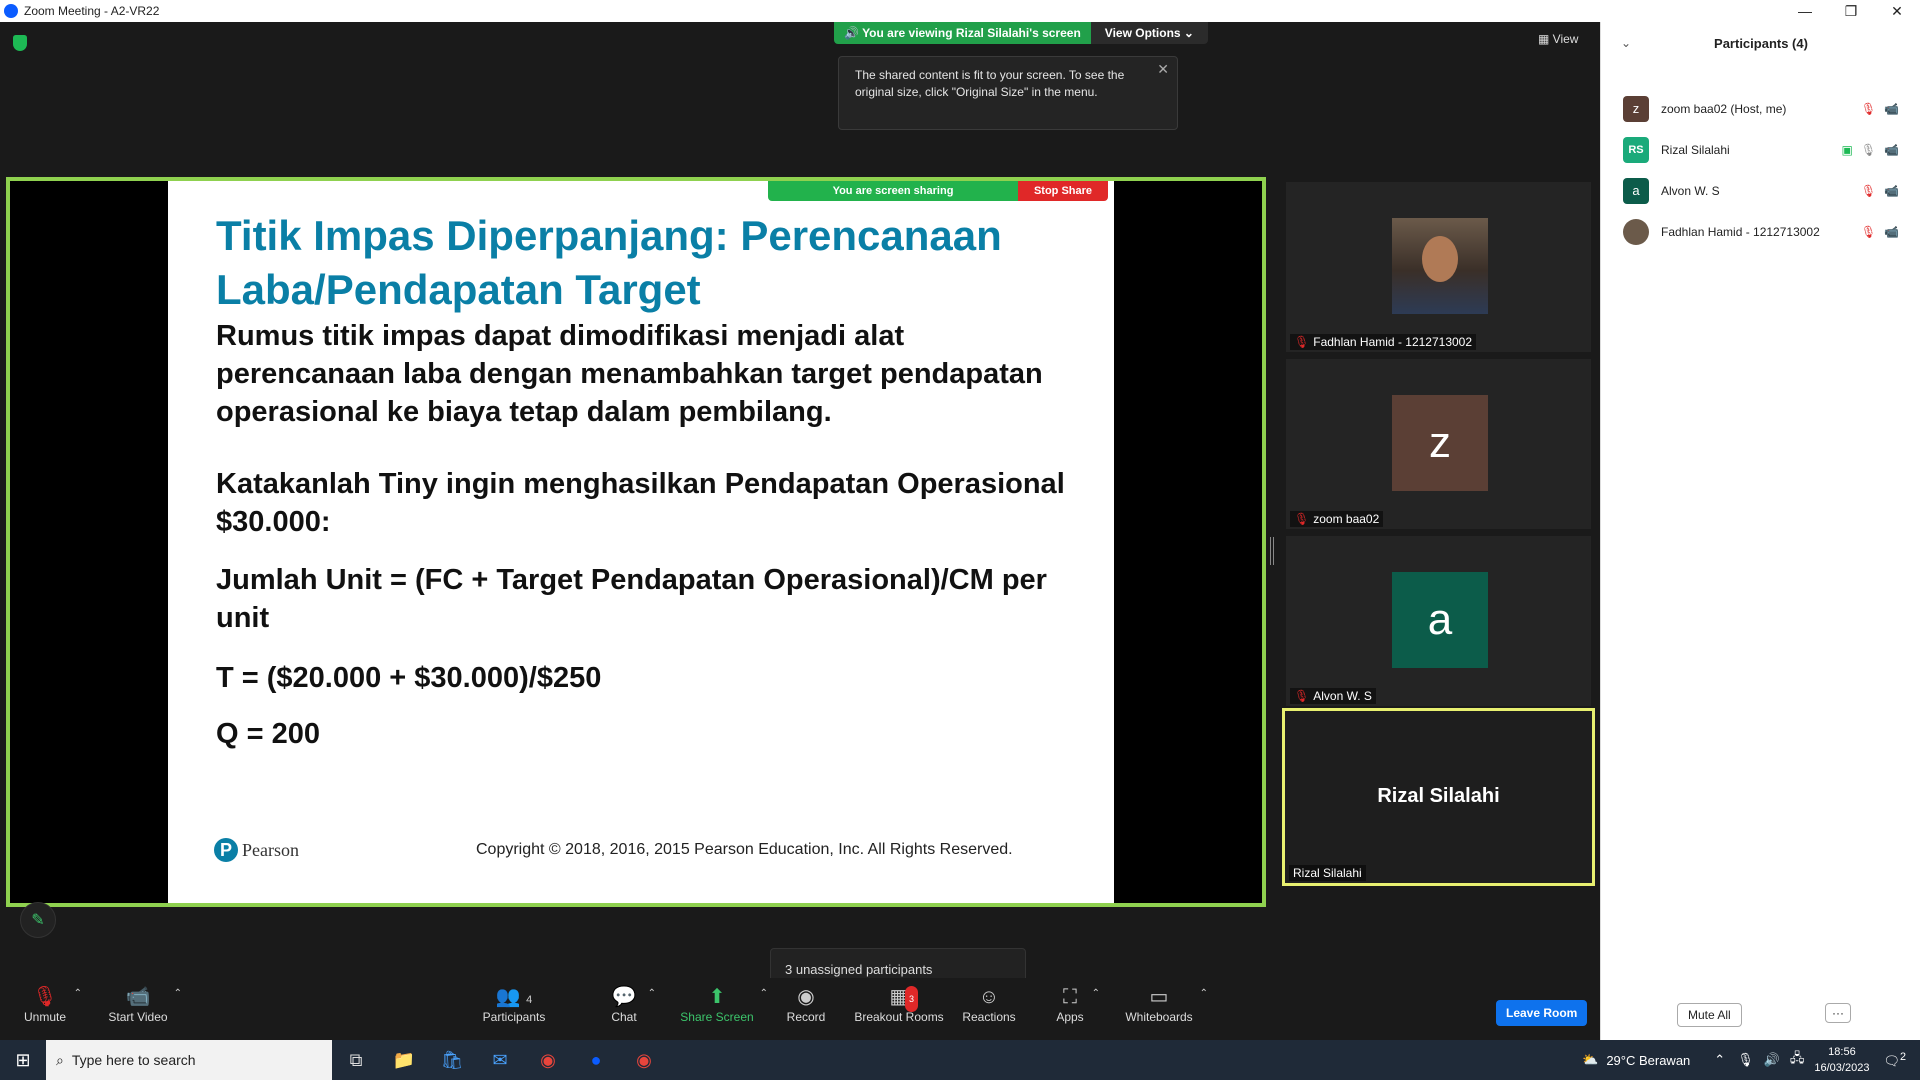 This screenshot has height=1080, width=1920. Describe the element at coordinates (1841, 1060) in the screenshot. I see `clock: 18:56 16/03/2023` at that location.